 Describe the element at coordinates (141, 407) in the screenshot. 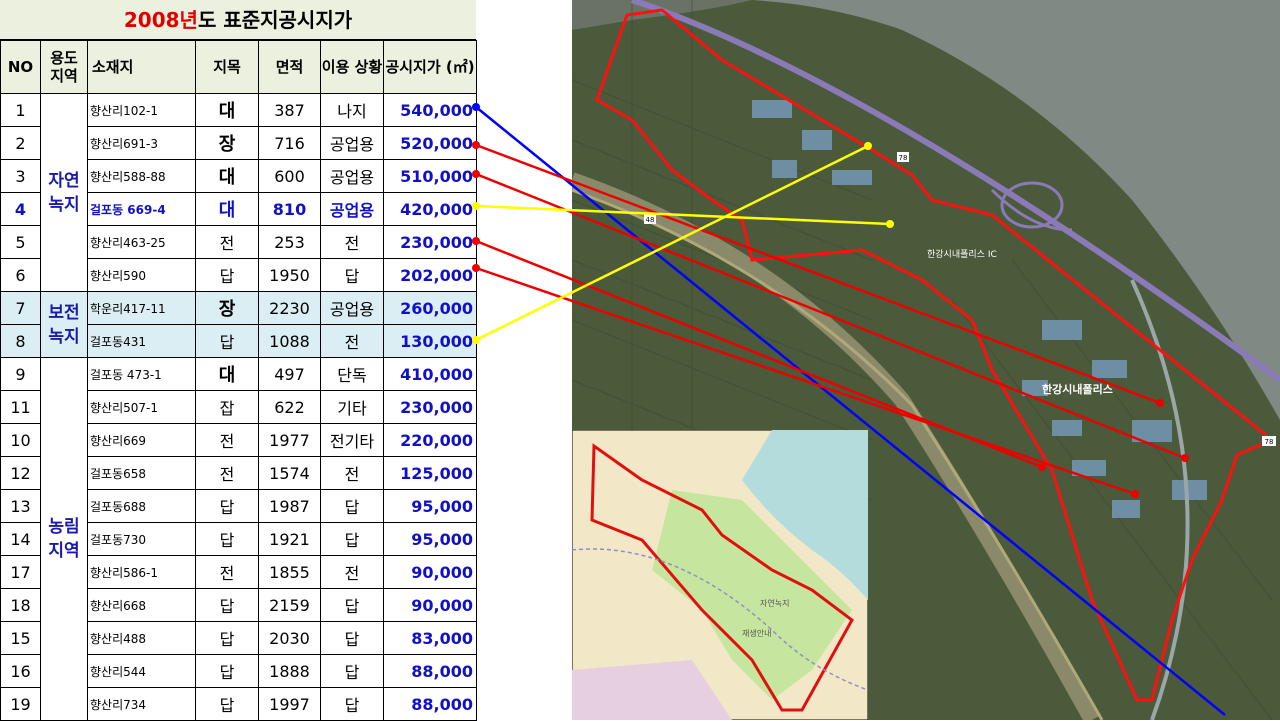

I see `cell-address: 향산리507-1` at that location.